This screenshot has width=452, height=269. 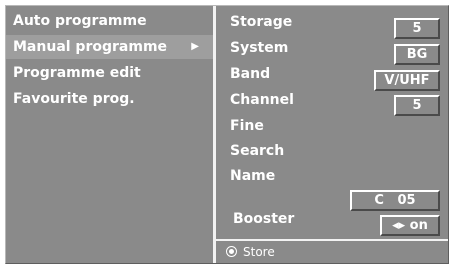 What do you see at coordinates (250, 74) in the screenshot?
I see `band-label: Band` at bounding box center [250, 74].